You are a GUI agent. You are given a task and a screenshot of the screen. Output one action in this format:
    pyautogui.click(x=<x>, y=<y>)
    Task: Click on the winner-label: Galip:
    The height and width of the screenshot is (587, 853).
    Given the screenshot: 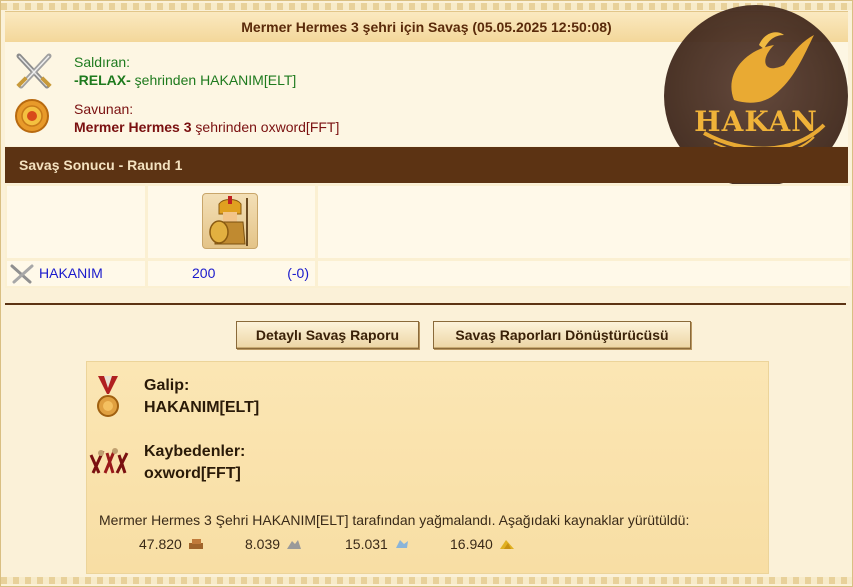 What is the action you would take?
    pyautogui.click(x=167, y=385)
    